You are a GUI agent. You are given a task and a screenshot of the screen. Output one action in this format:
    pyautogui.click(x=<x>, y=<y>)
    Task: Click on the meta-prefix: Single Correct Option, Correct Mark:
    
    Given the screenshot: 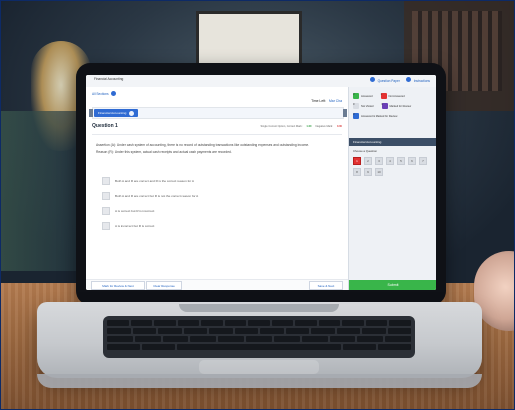 What is the action you would take?
    pyautogui.click(x=281, y=126)
    